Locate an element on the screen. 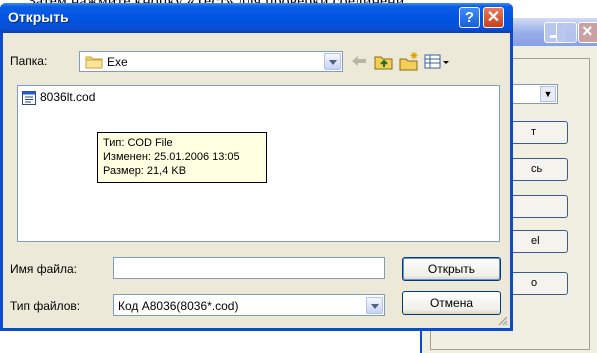 Image resolution: width=597 pixels, height=353 pixels. chevron-down-icon: ▼ is located at coordinates (548, 94).